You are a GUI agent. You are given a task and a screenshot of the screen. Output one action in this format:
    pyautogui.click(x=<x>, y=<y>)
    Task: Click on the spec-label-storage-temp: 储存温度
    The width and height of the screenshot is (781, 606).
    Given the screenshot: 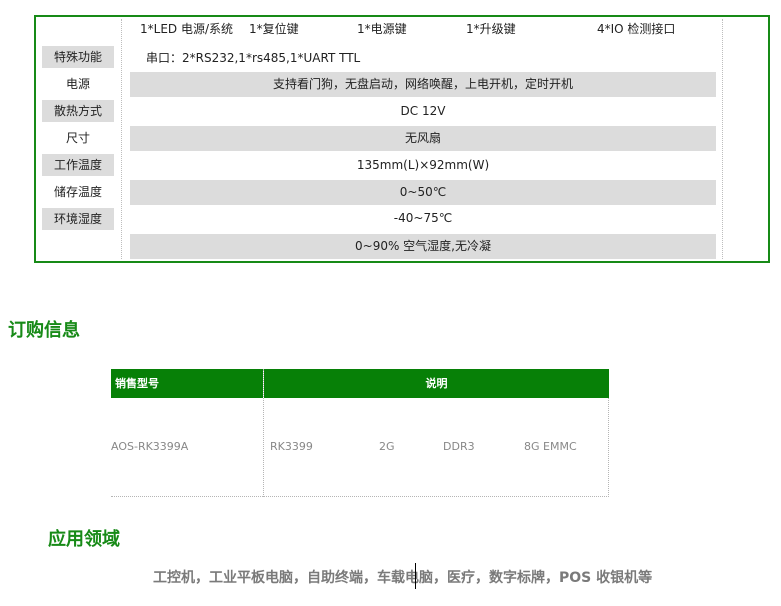 What is the action you would take?
    pyautogui.click(x=77, y=192)
    